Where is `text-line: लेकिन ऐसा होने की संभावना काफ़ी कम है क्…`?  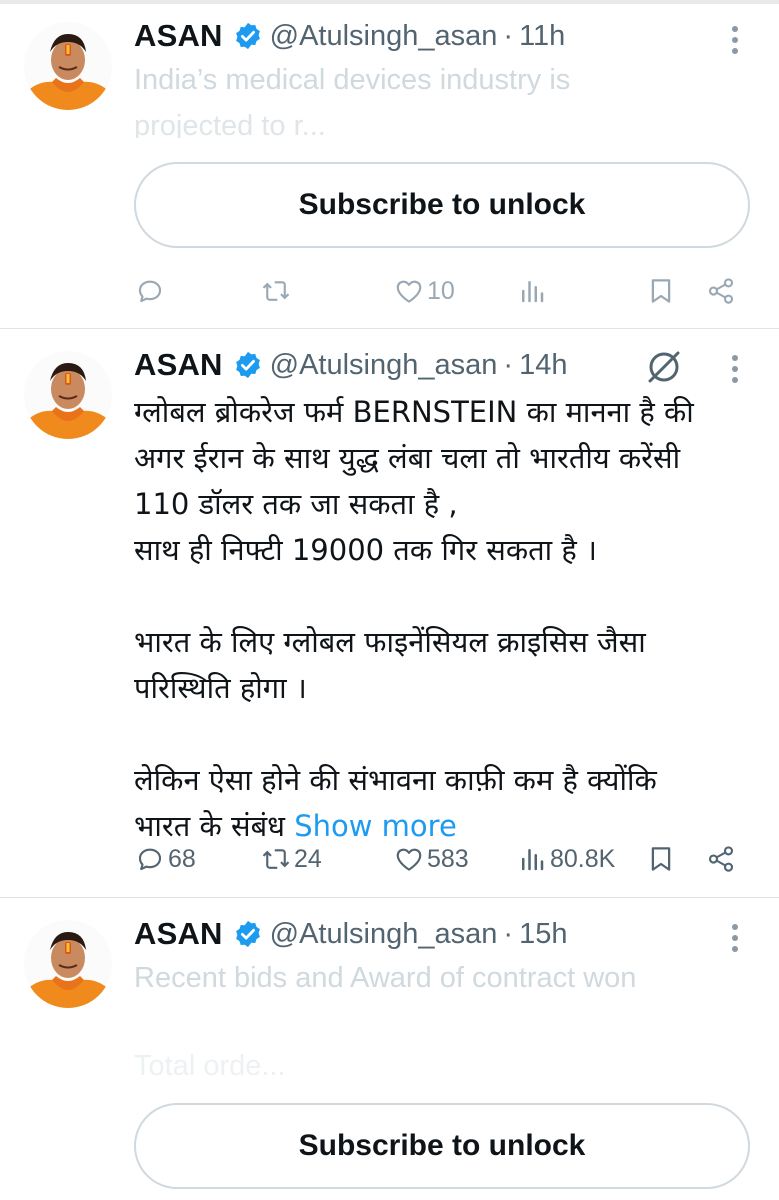 text-line: लेकिन ऐसा होने की संभावना काफ़ी कम है क्… is located at coordinates (395, 780).